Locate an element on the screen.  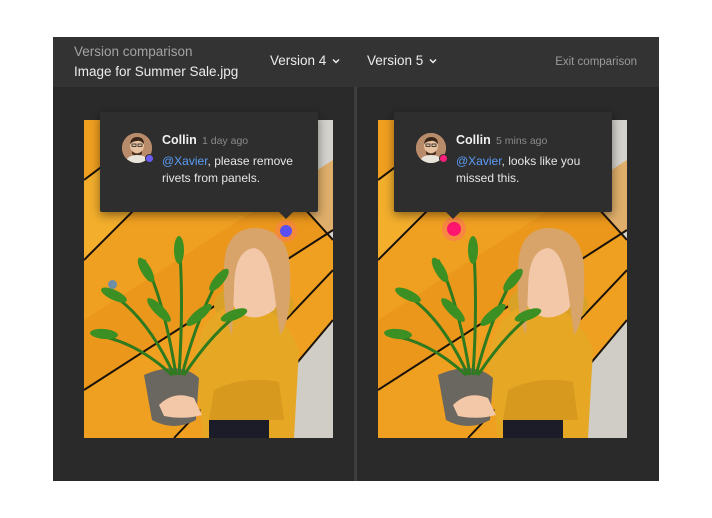
left-version-label: Version 4 is located at coordinates (298, 60).